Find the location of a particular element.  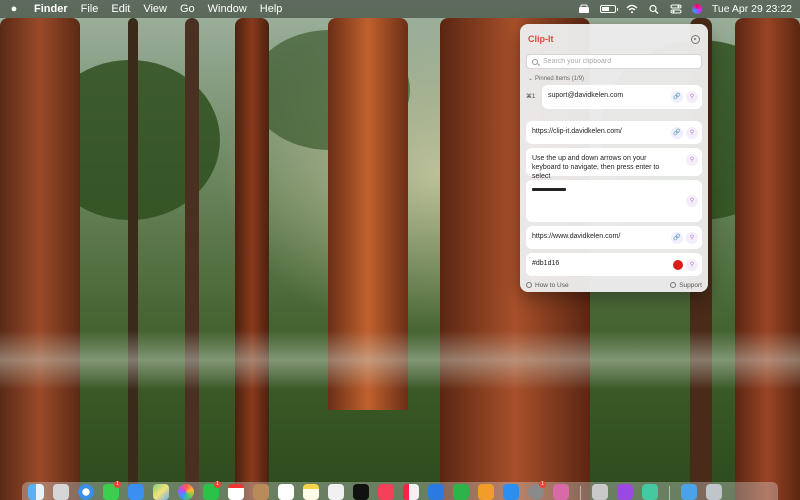

finder-icon is located at coordinates (36, 492).